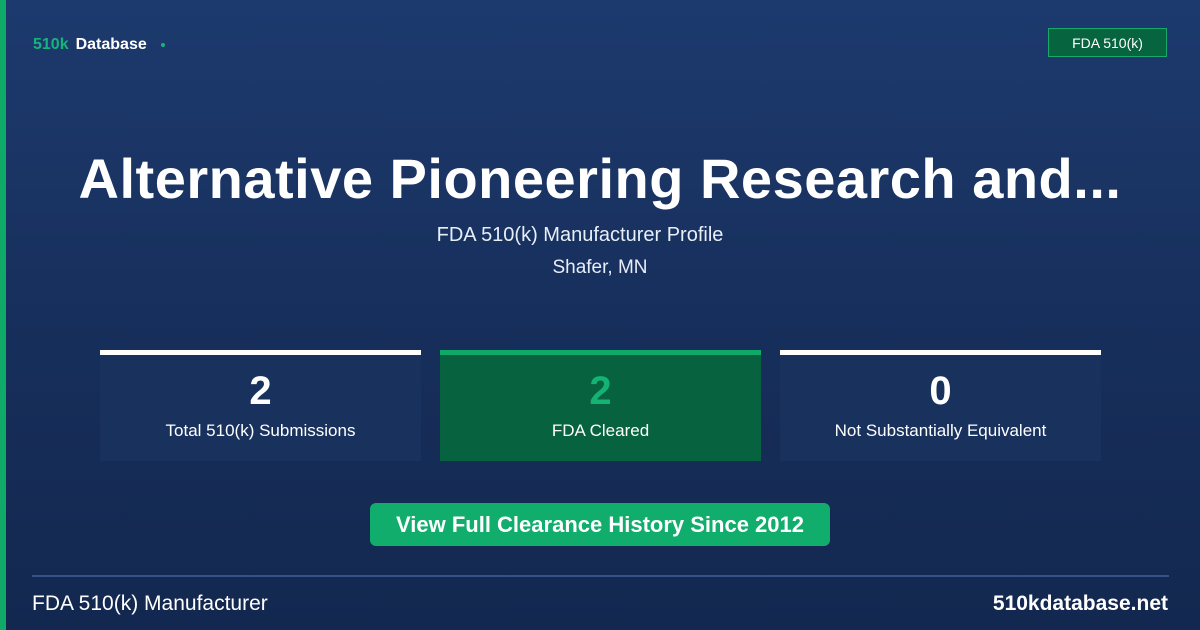 Image resolution: width=1200 pixels, height=630 pixels. I want to click on stat-label: FDA Cleared, so click(600, 430).